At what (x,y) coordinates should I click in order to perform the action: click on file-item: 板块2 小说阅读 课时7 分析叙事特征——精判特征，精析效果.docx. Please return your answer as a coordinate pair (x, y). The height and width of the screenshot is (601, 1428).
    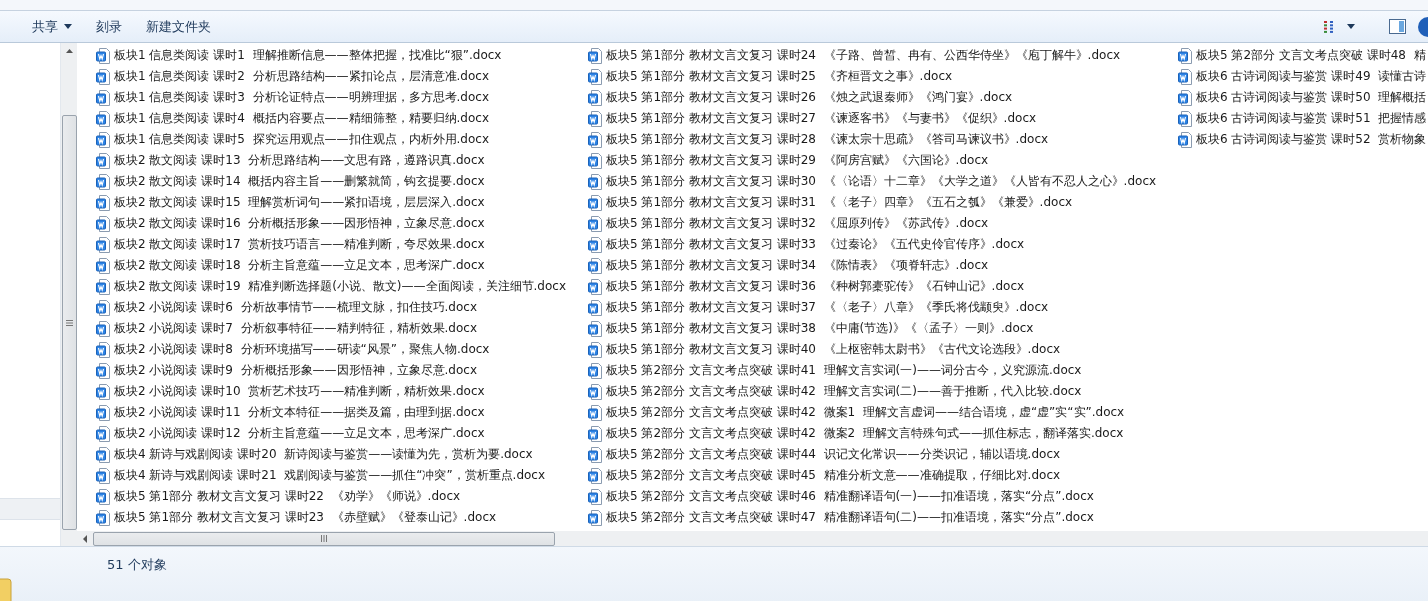
    Looking at the image, I should click on (342, 328).